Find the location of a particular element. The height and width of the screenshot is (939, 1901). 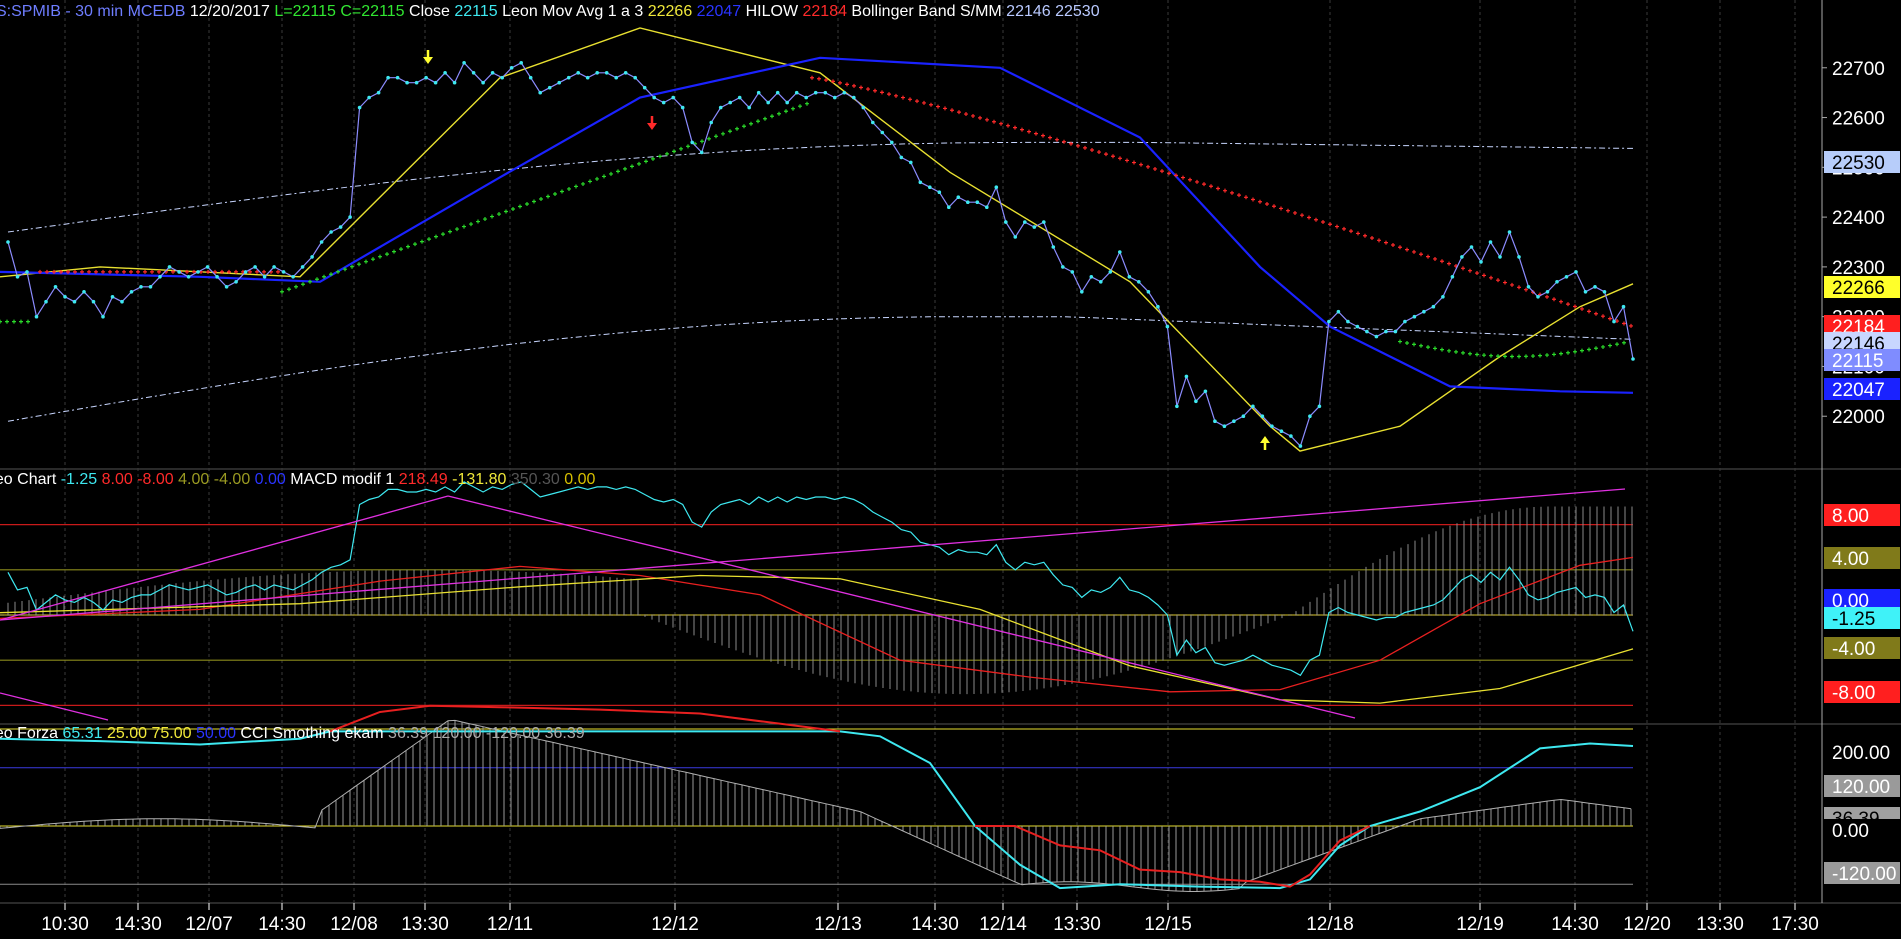

legend-entry: 22115 is located at coordinates (474, 11).